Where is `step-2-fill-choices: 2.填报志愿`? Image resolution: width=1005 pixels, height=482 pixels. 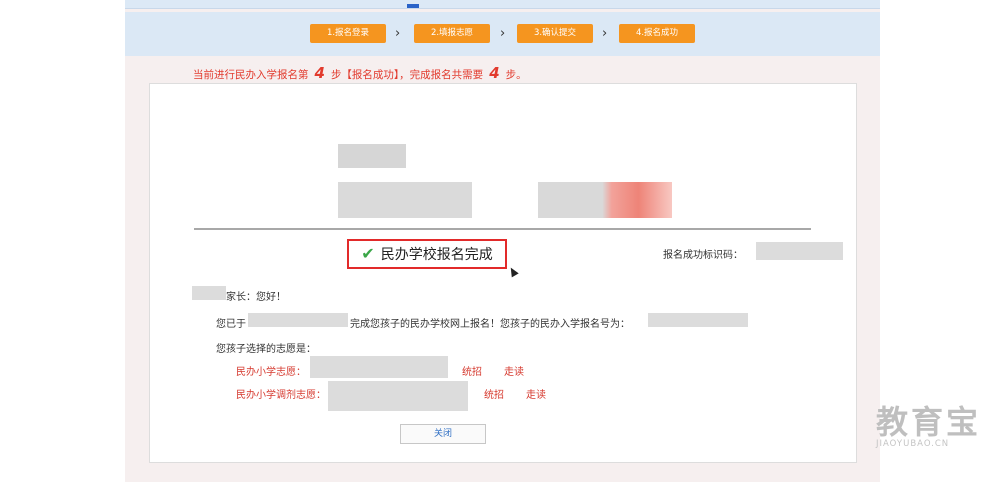
step-2-fill-choices: 2.填报志愿 is located at coordinates (452, 33).